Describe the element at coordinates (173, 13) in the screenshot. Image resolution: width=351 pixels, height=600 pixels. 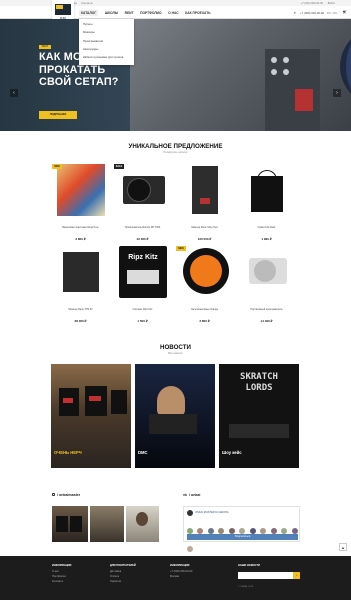
I see `nav-about: О НАС` at that location.